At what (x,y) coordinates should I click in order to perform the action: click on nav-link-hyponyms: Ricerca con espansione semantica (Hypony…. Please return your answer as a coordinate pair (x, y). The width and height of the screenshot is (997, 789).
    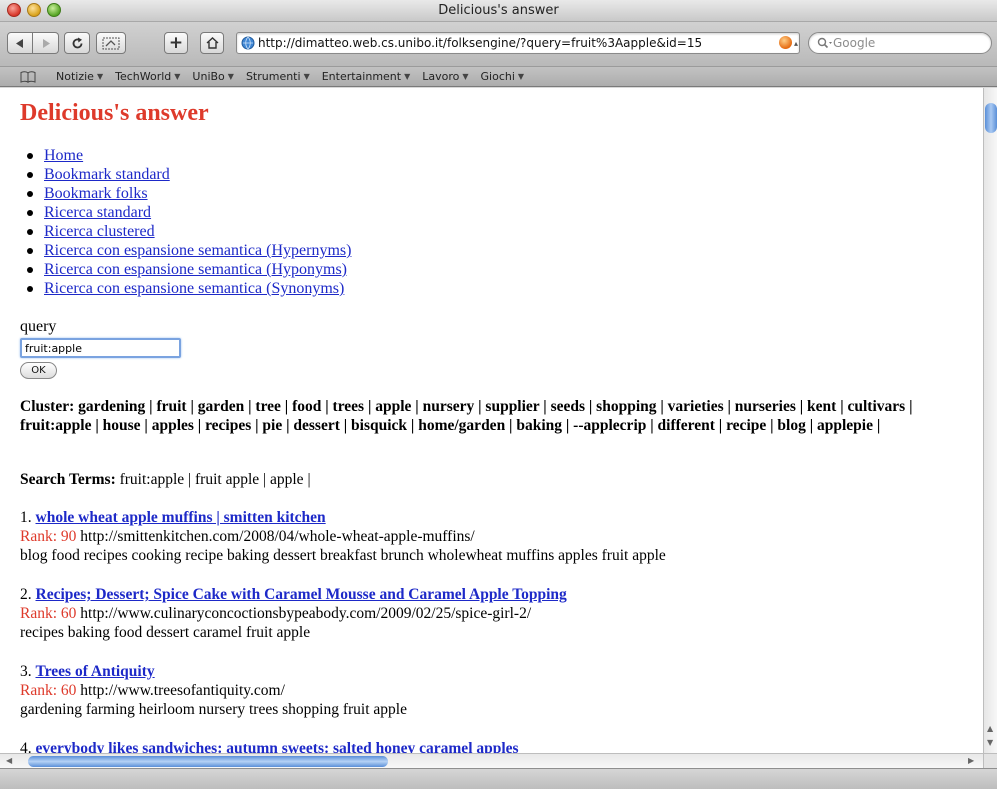
    Looking at the image, I should click on (195, 269).